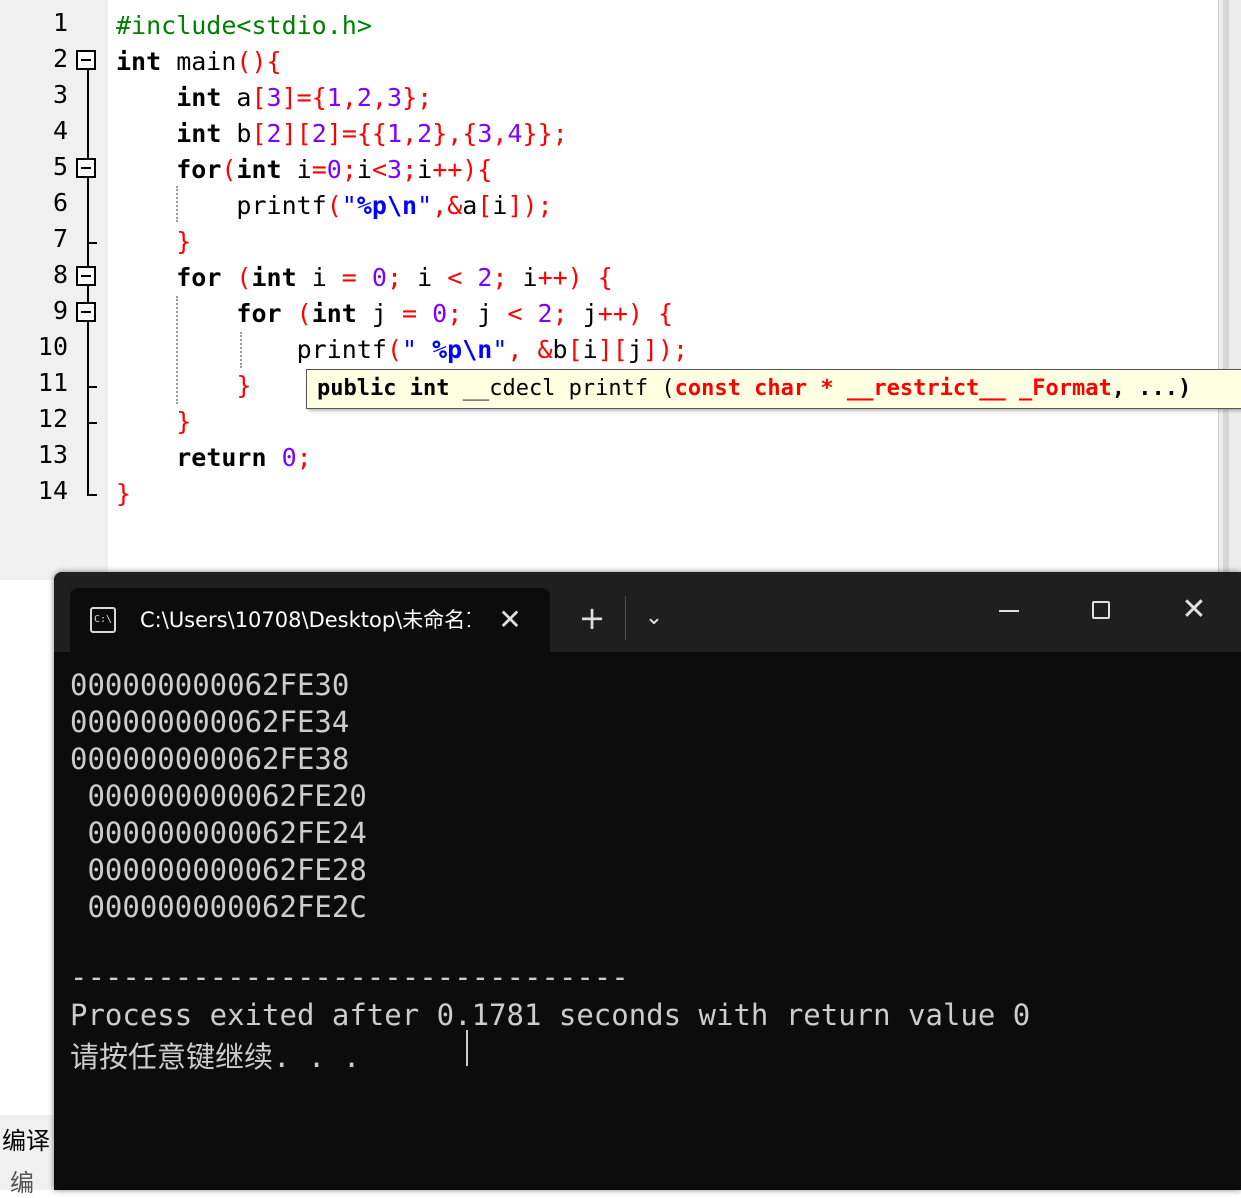 This screenshot has height=1198, width=1241. I want to click on line-number: 3, so click(60, 94).